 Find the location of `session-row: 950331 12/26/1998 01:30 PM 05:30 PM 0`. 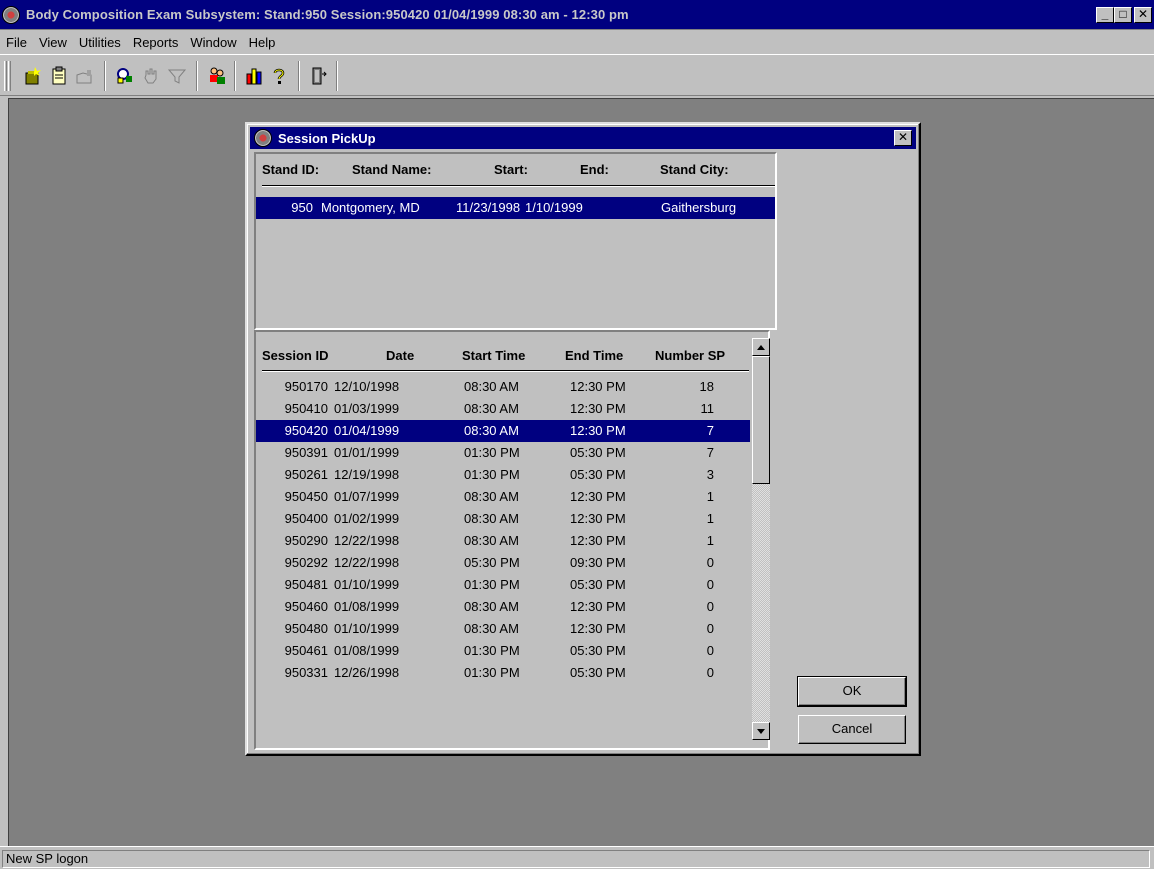

session-row: 950331 12/26/1998 01:30 PM 05:30 PM 0 is located at coordinates (503, 673).